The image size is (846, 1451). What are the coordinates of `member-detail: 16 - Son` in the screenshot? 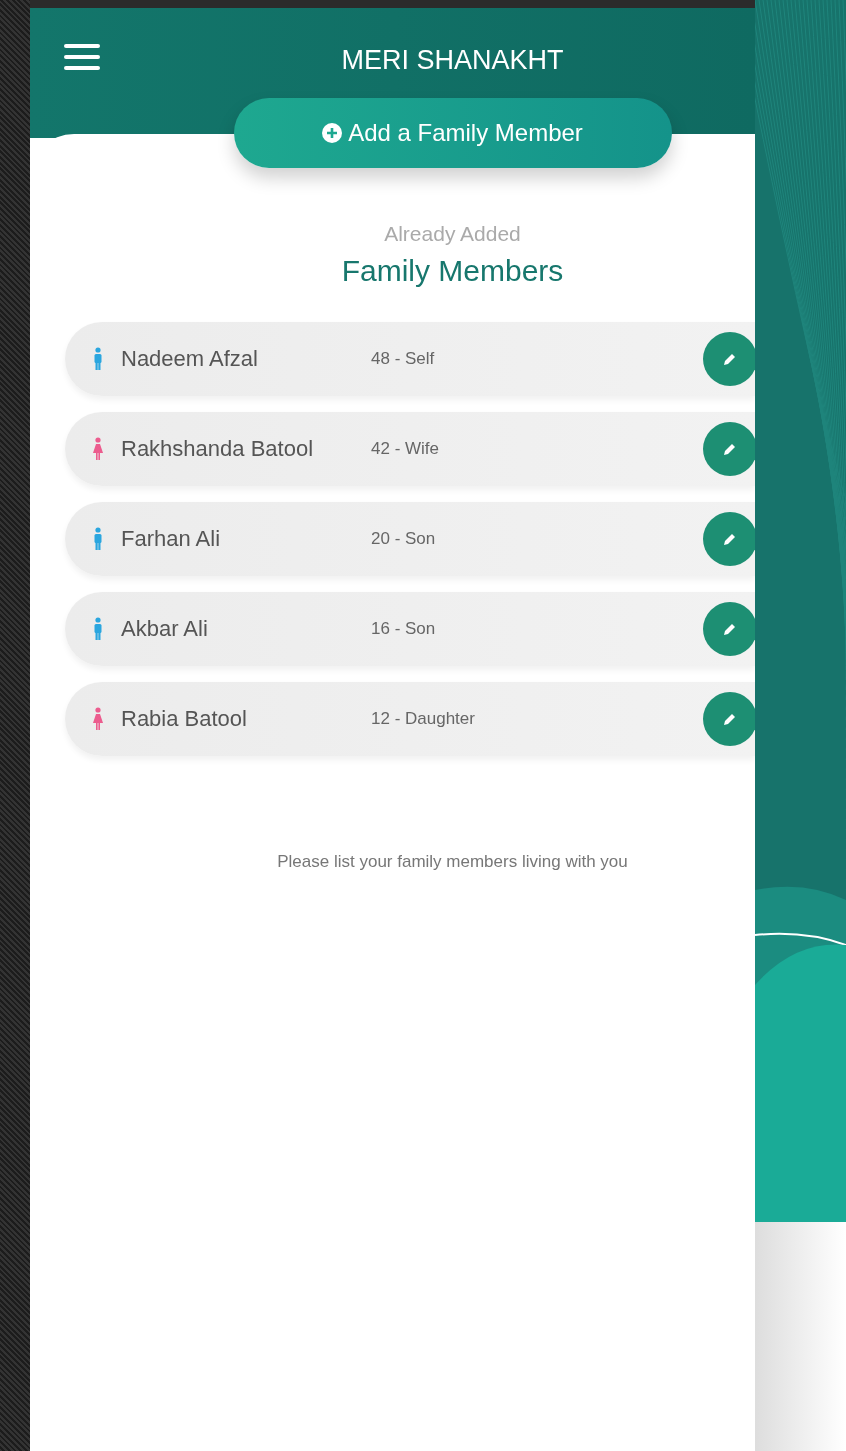 It's located at (404, 629).